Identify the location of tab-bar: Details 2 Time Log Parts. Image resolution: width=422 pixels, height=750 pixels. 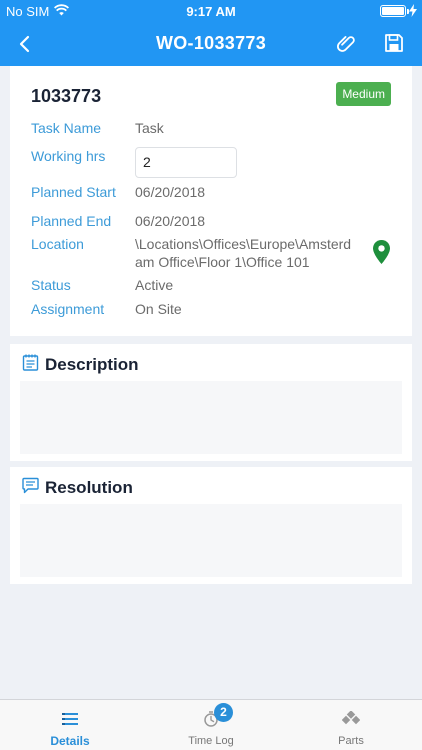
(211, 724).